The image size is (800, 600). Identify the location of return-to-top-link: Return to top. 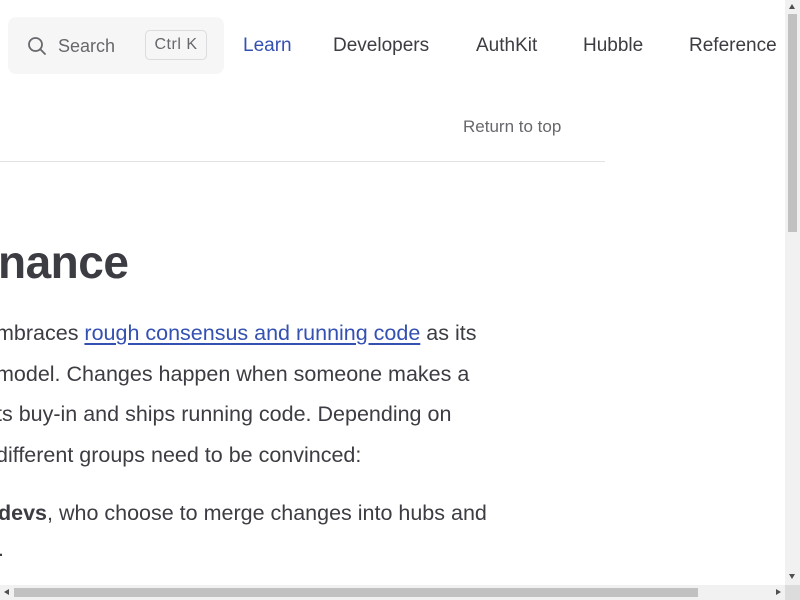
(512, 127).